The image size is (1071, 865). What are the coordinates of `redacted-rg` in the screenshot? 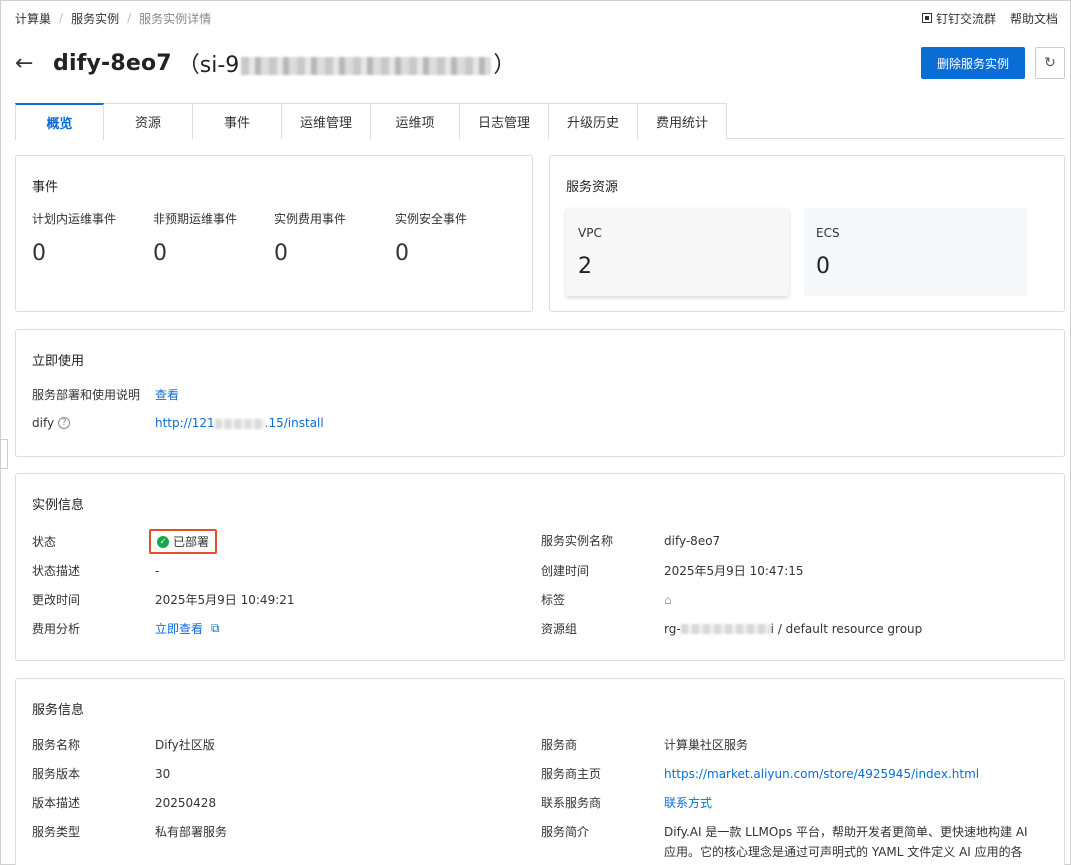 It's located at (725, 629).